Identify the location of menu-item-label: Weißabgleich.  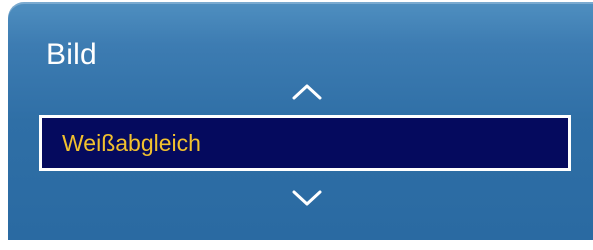
(131, 142).